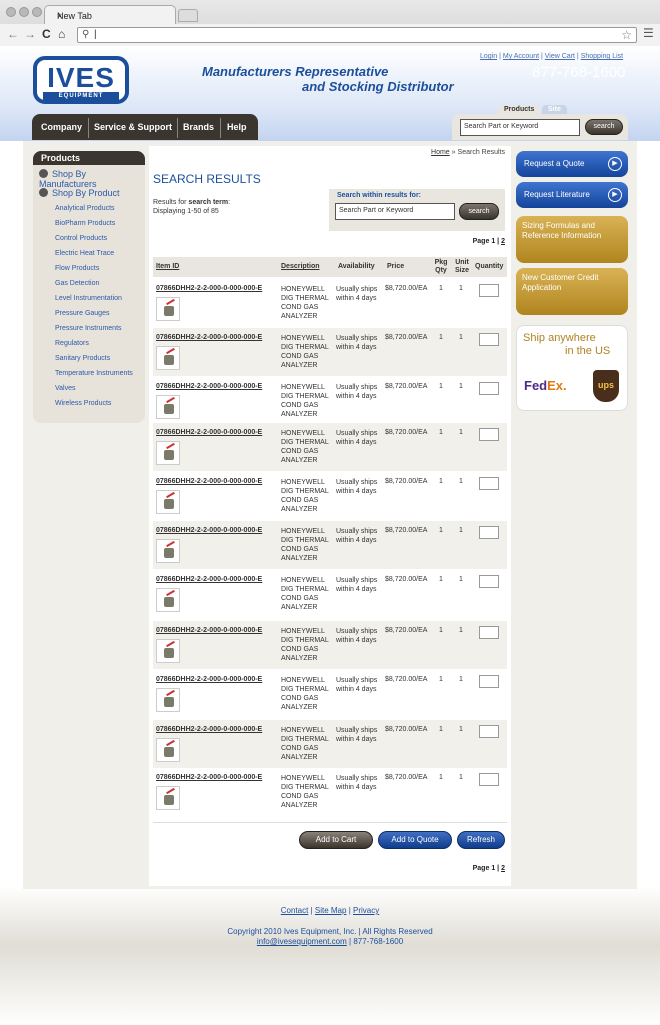 This screenshot has height=1025, width=660. Describe the element at coordinates (626, 35) in the screenshot. I see `star-icon: ☆` at that location.